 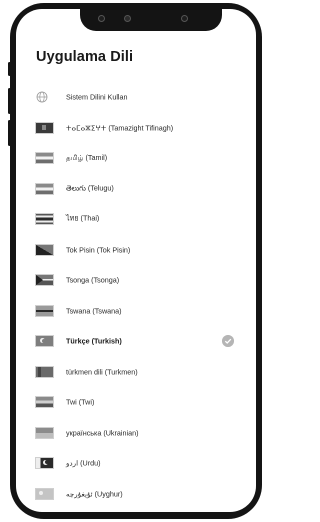 What do you see at coordinates (136, 463) in the screenshot?
I see `language-item-urdu: اردو (Urdu)` at bounding box center [136, 463].